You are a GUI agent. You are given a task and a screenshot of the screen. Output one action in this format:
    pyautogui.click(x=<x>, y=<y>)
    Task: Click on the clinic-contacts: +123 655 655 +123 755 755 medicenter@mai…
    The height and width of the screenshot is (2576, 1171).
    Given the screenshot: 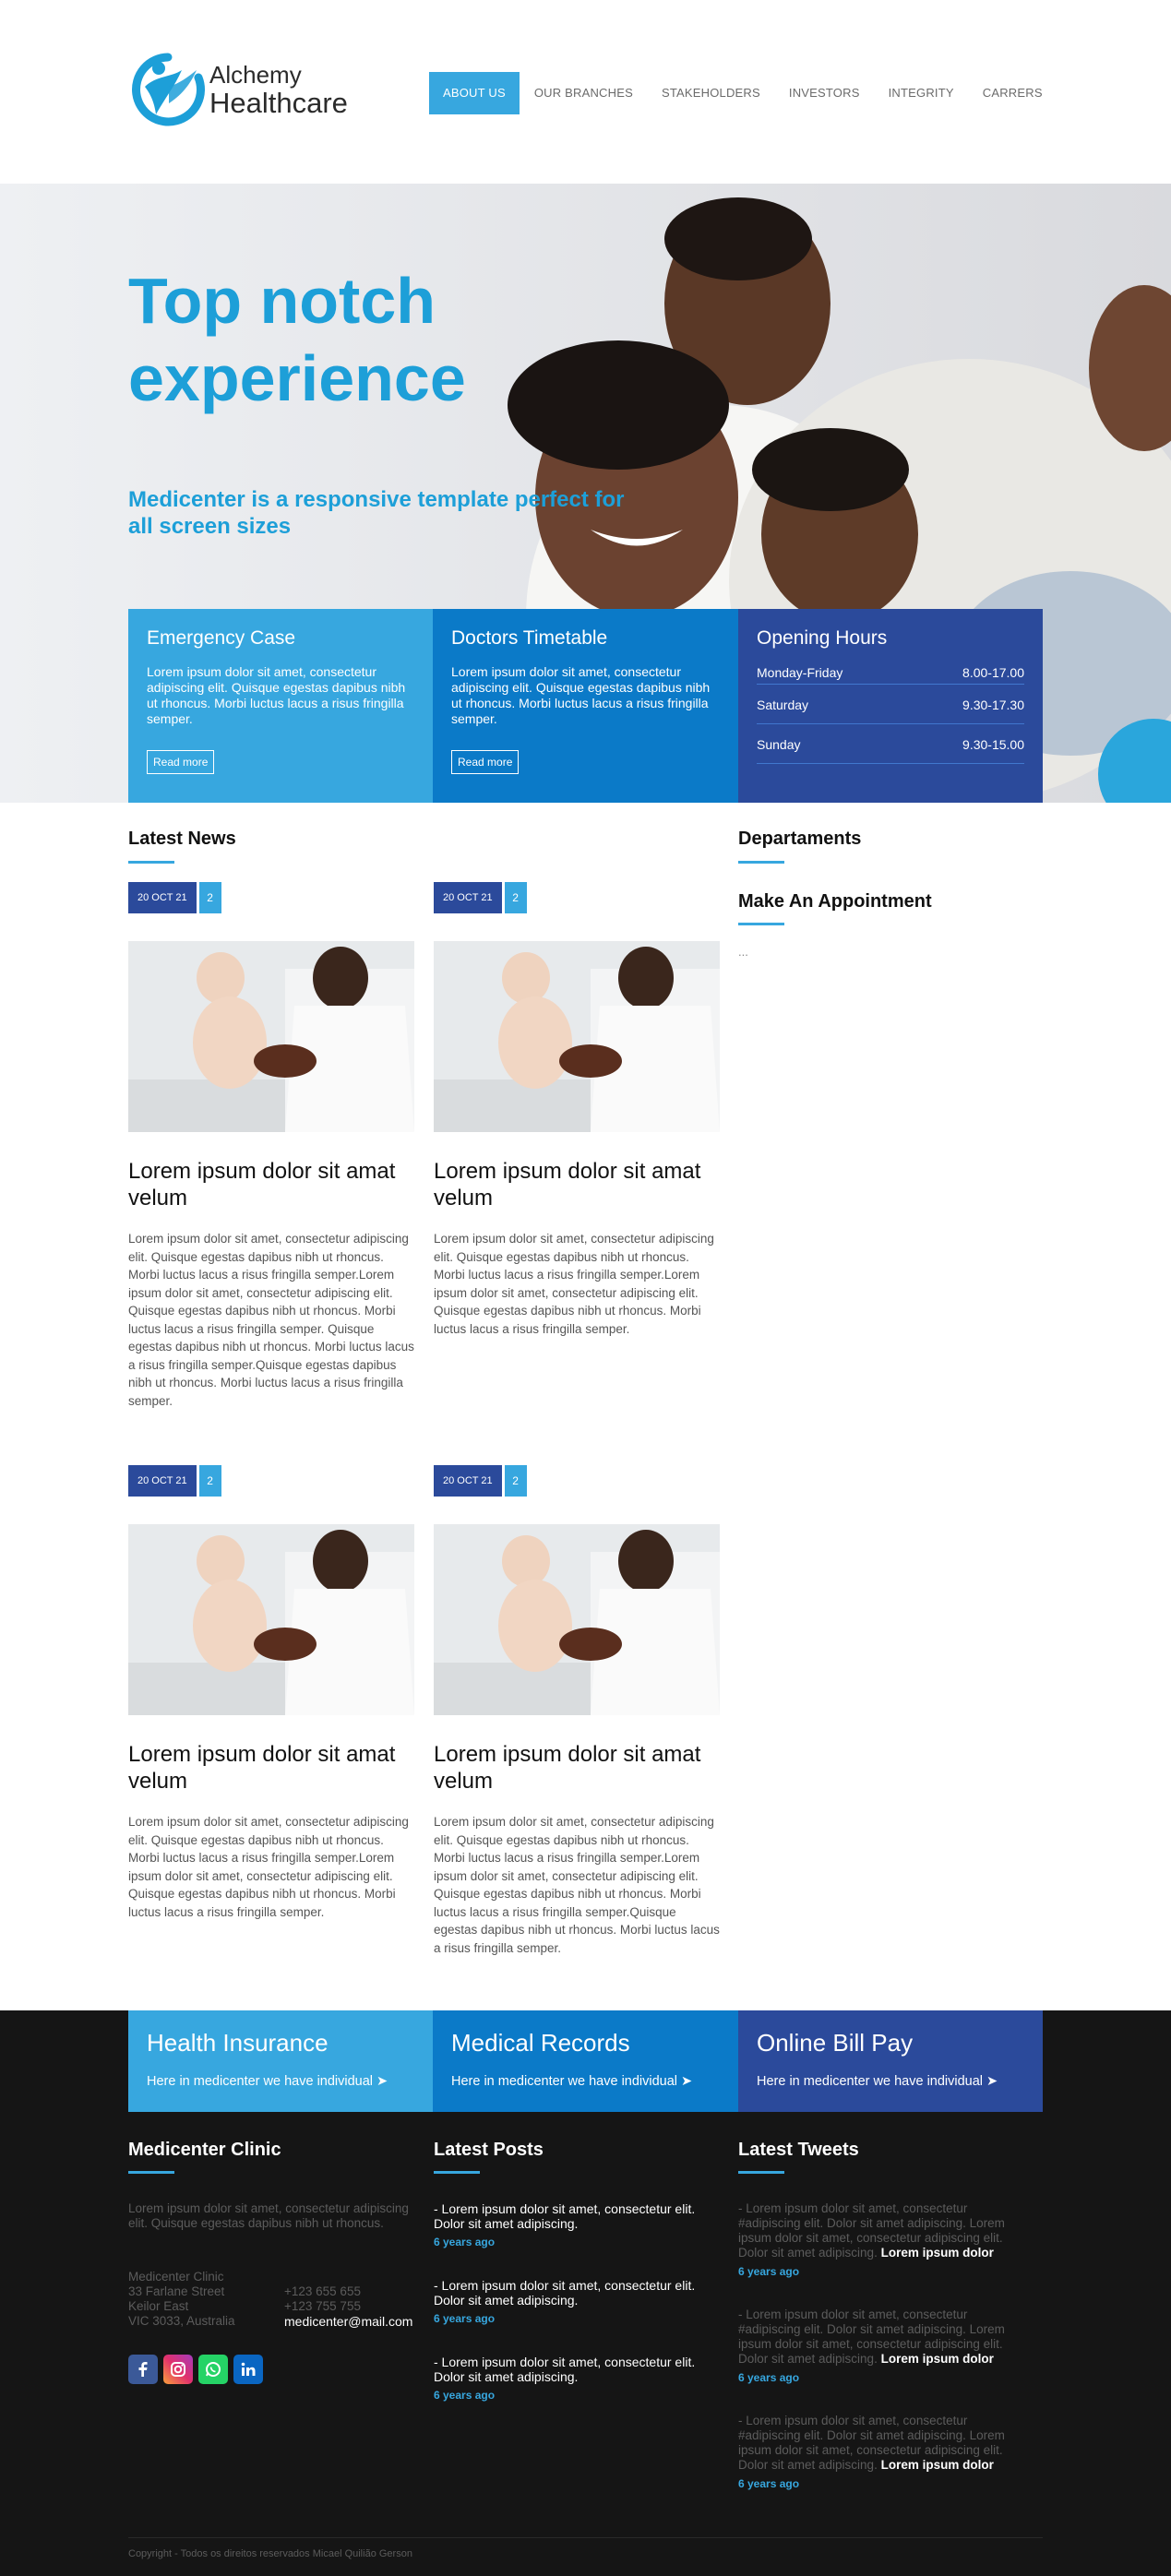 What is the action you would take?
    pyautogui.click(x=348, y=2306)
    